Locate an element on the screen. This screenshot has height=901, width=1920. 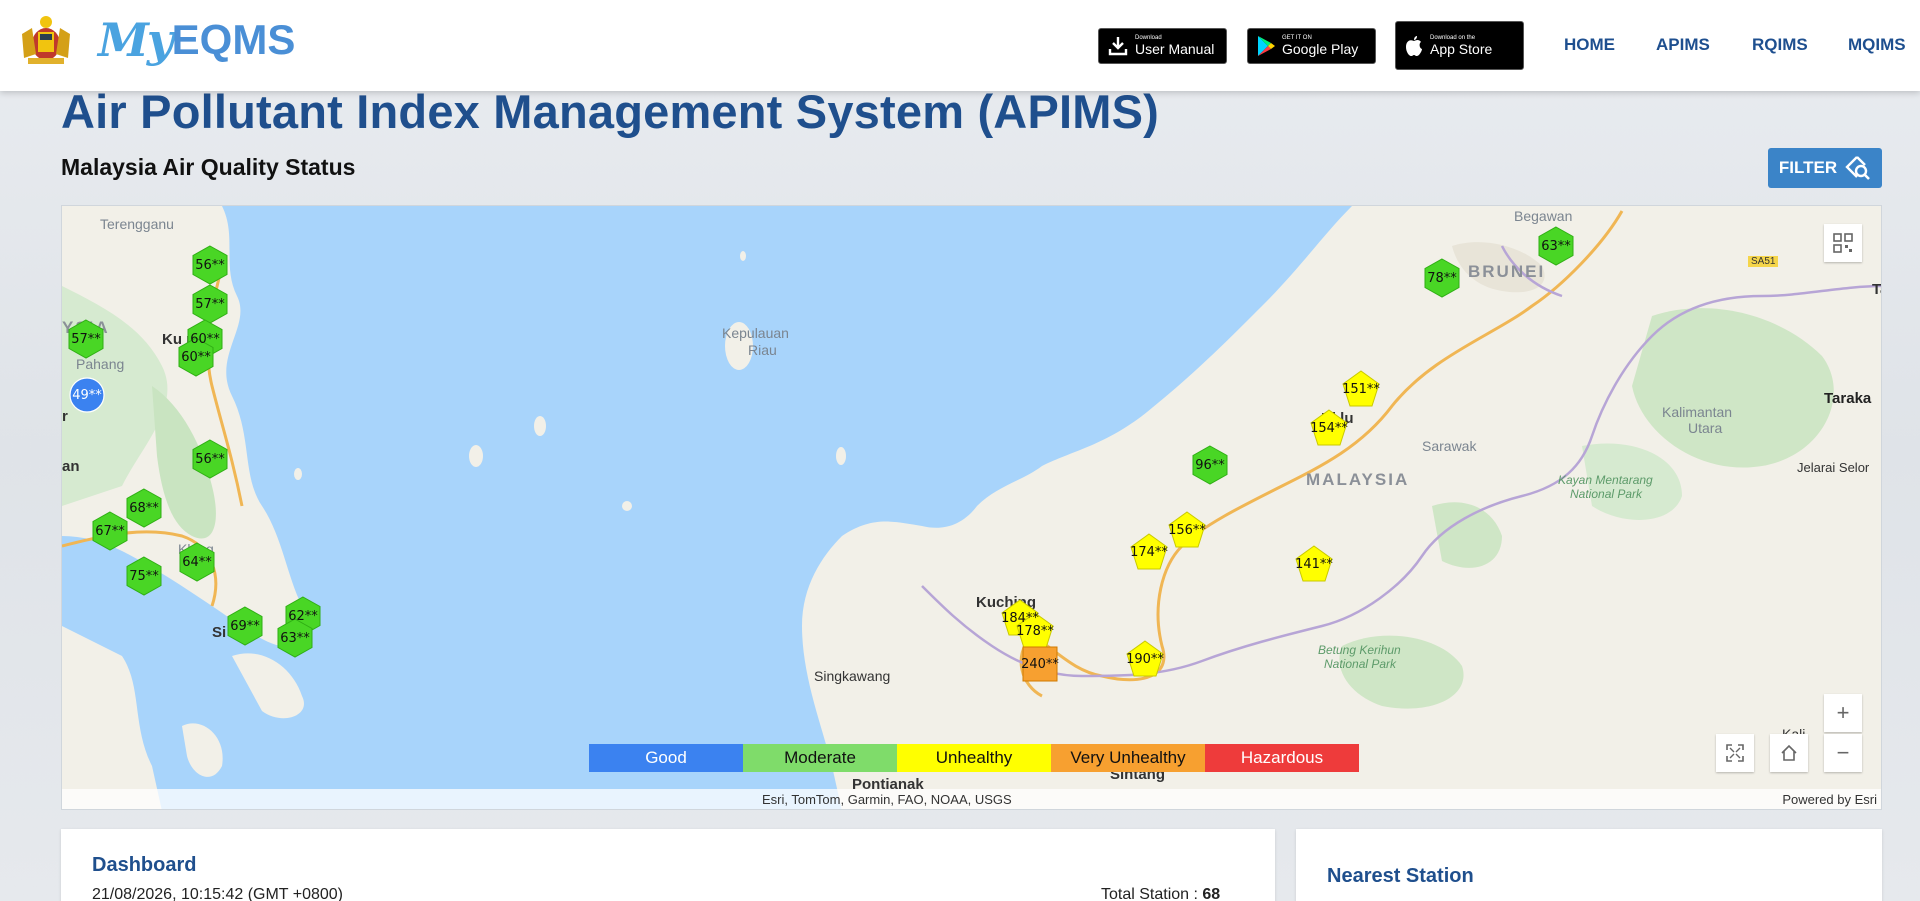
fullscreen-icon is located at coordinates (1735, 753).